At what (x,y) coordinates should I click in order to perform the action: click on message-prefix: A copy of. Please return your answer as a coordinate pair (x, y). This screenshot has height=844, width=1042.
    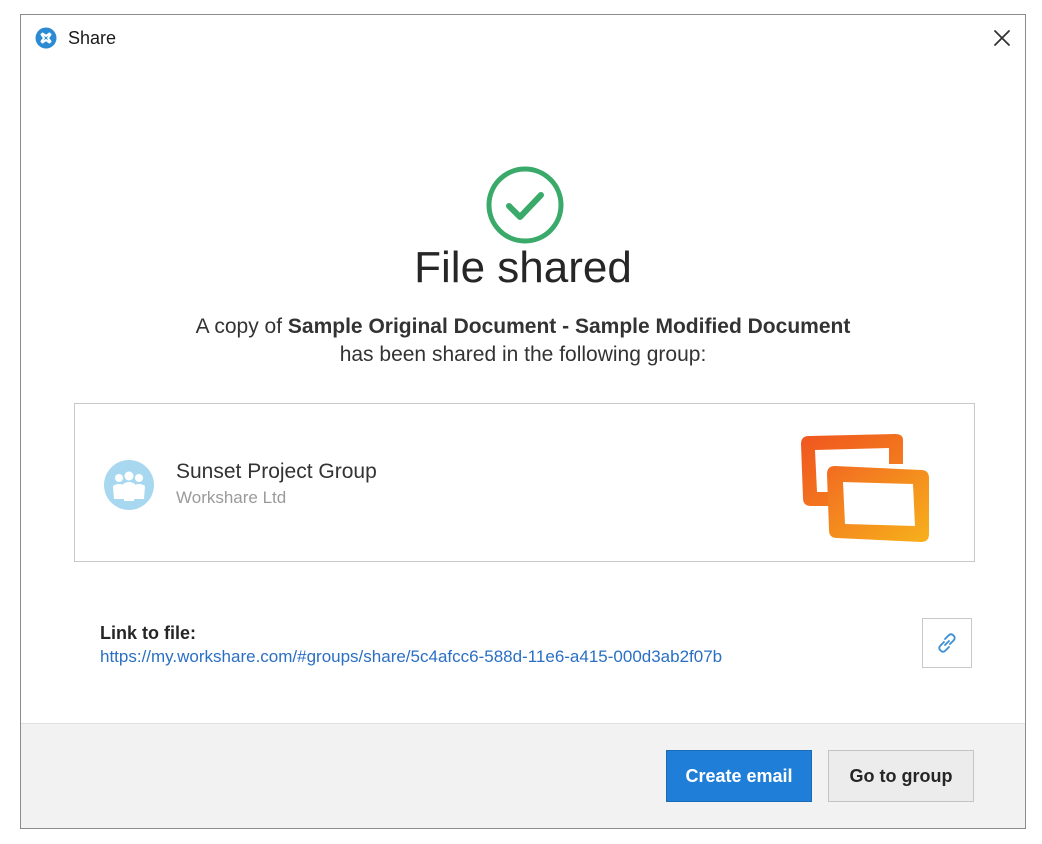
    Looking at the image, I should click on (241, 326).